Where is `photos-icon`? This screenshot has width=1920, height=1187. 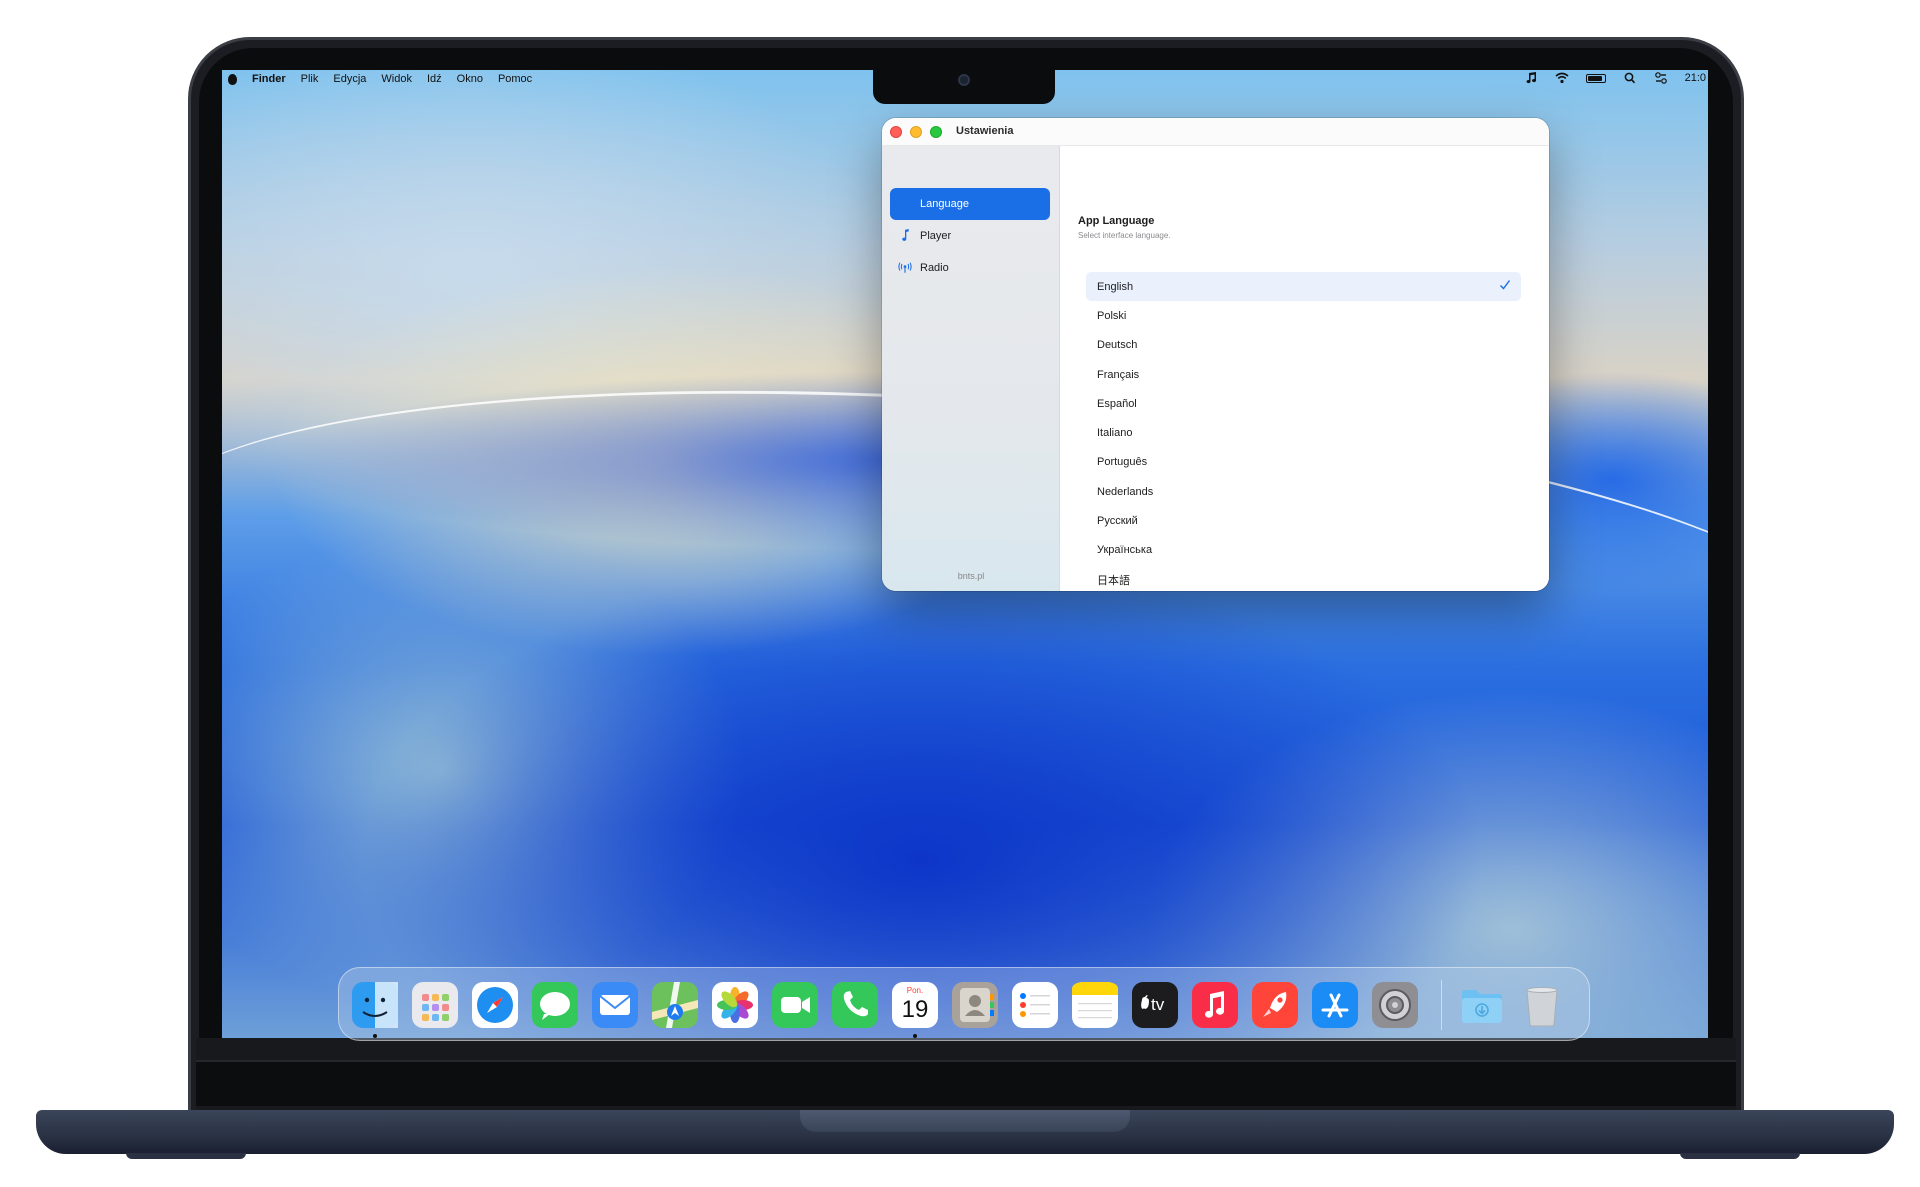 photos-icon is located at coordinates (735, 1005).